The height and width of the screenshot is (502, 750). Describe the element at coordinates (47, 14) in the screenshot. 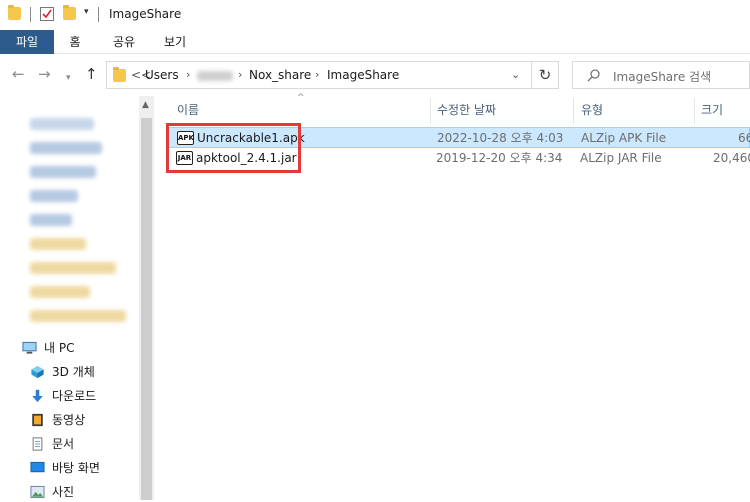

I see `properties-check-icon` at that location.